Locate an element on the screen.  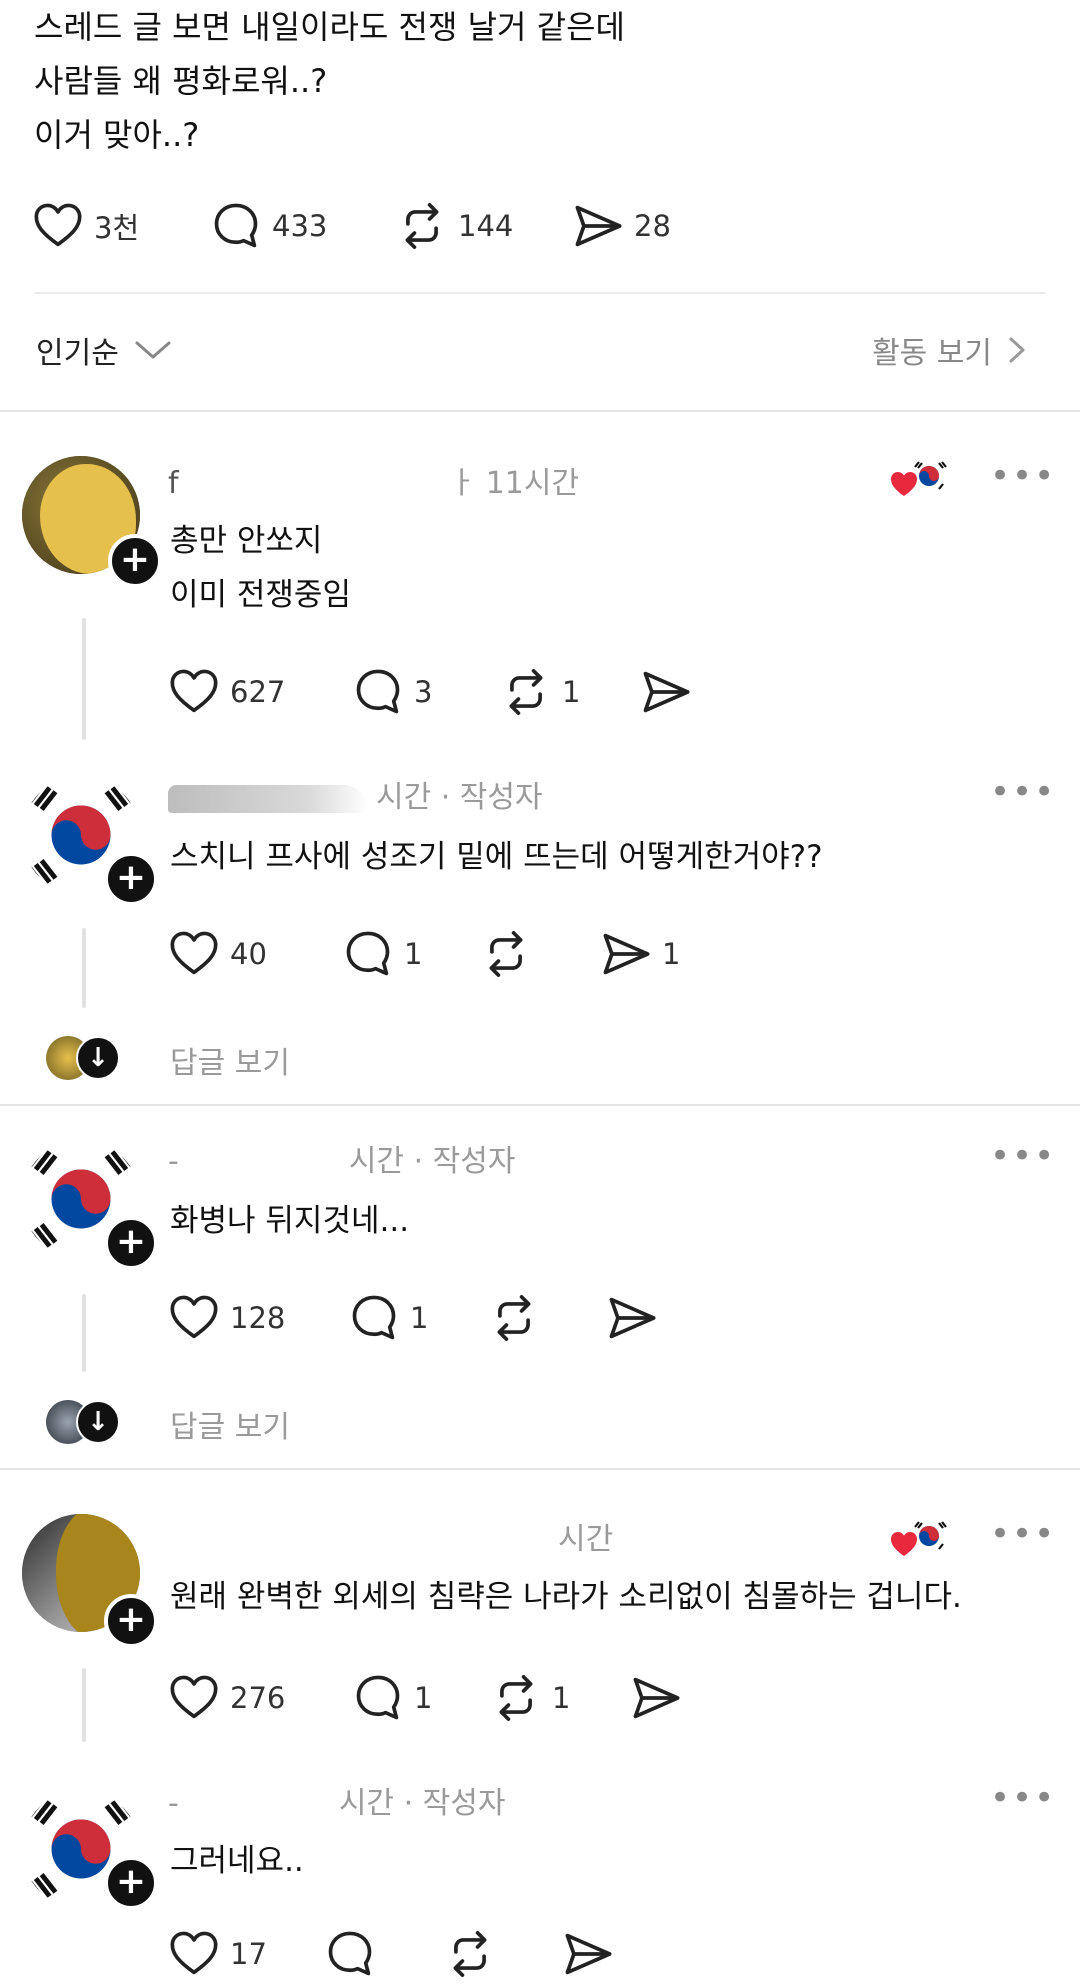
reply-button: 3 is located at coordinates (392, 692).